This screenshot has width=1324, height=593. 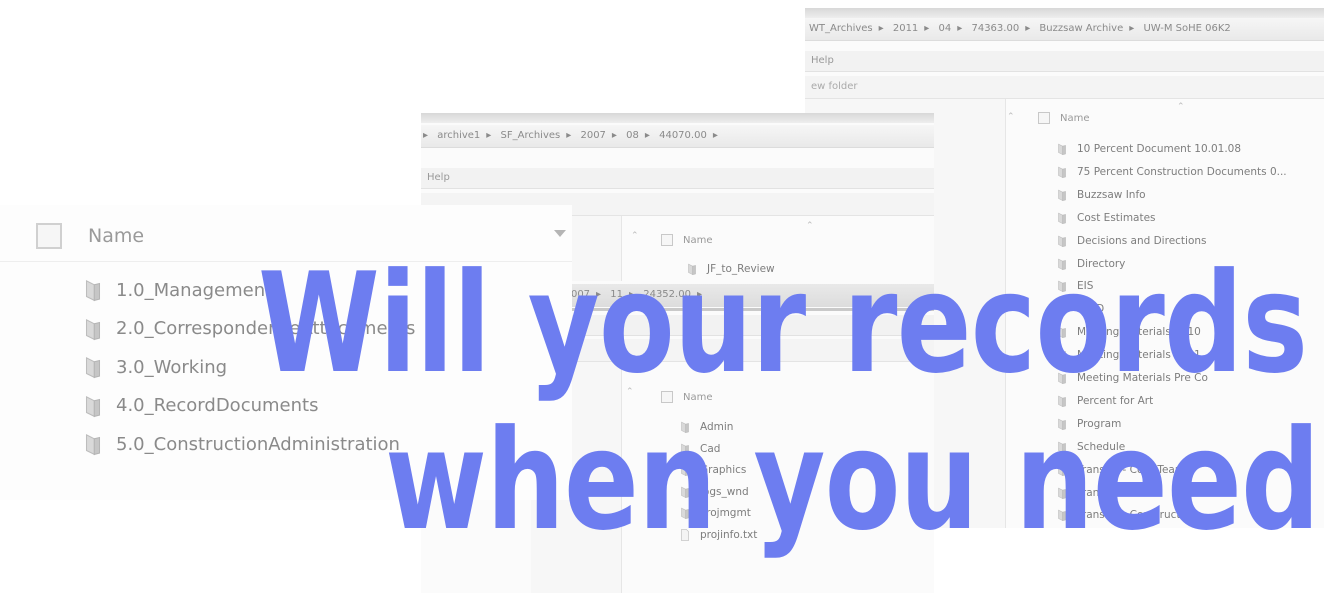 What do you see at coordinates (560, 233) in the screenshot?
I see `column-dropdown-icon` at bounding box center [560, 233].